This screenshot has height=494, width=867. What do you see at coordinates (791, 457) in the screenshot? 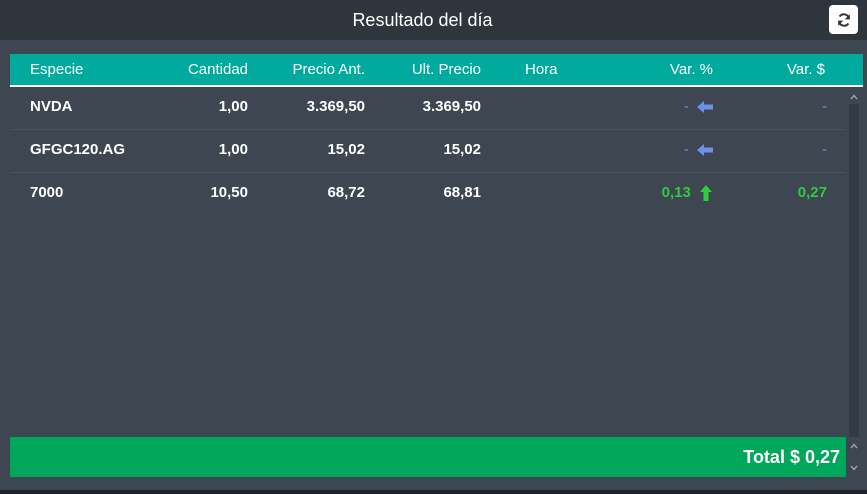
I see `total-value: Total $ 0,27` at bounding box center [791, 457].